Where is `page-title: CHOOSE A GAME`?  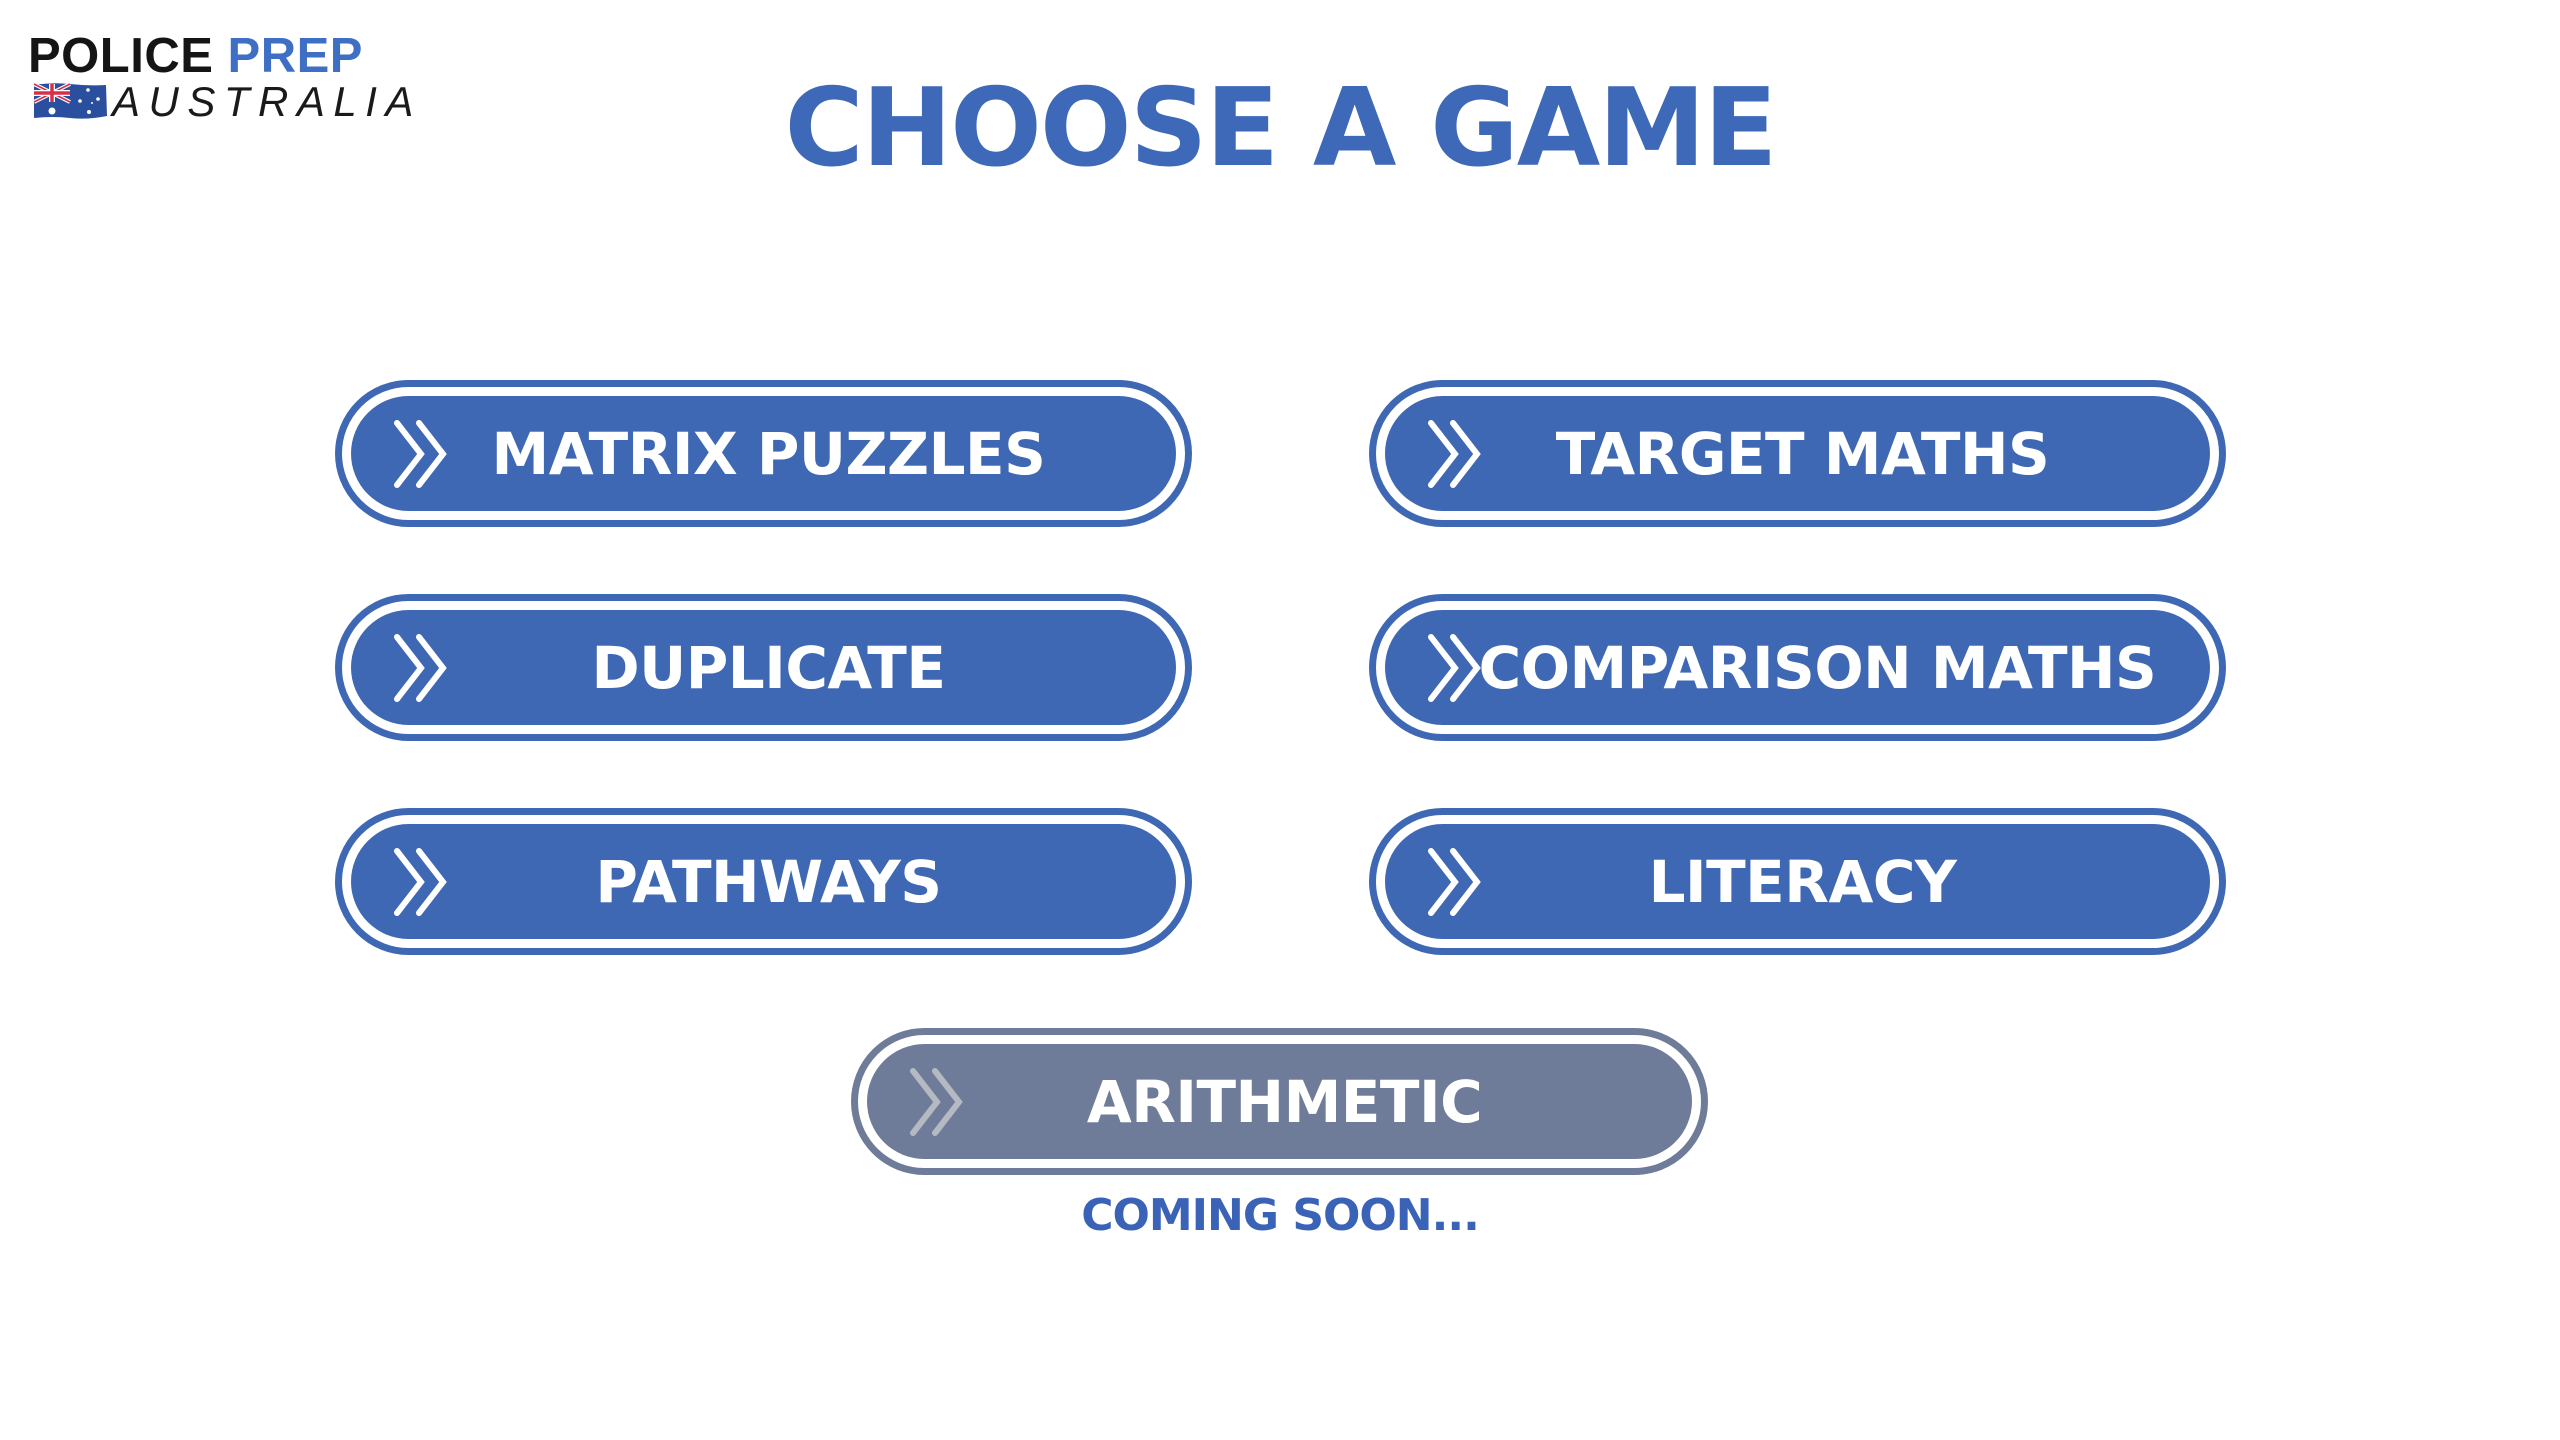
page-title: CHOOSE A GAME is located at coordinates (1280, 128).